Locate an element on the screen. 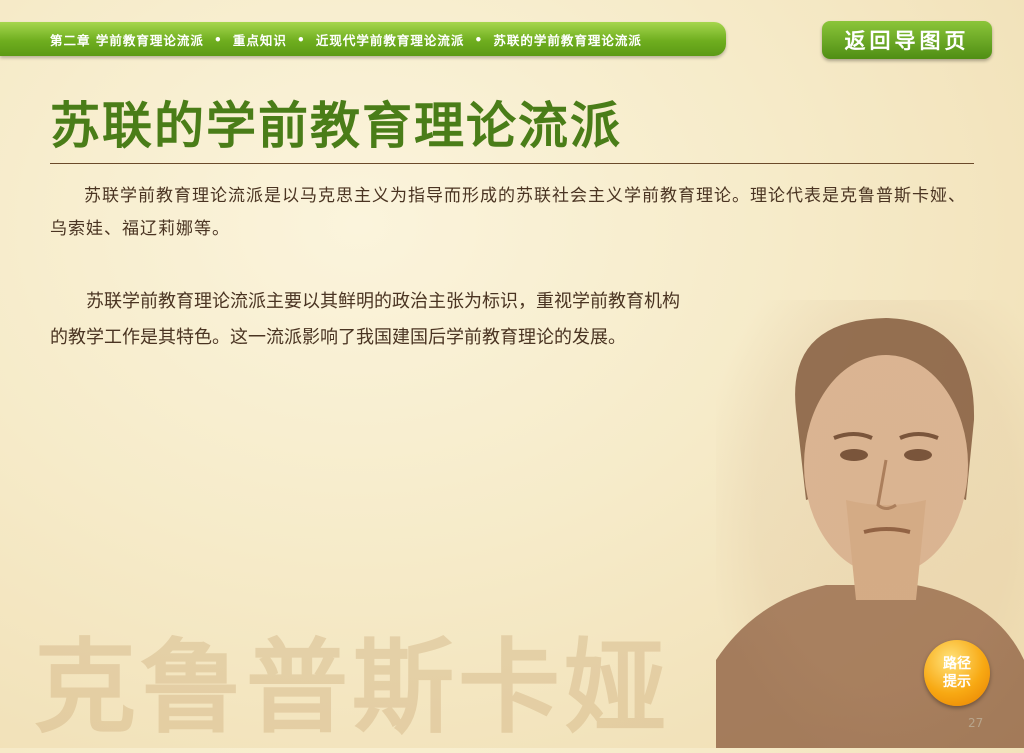 This screenshot has width=1024, height=753. path-hint-button: 路径 提示 is located at coordinates (957, 673).